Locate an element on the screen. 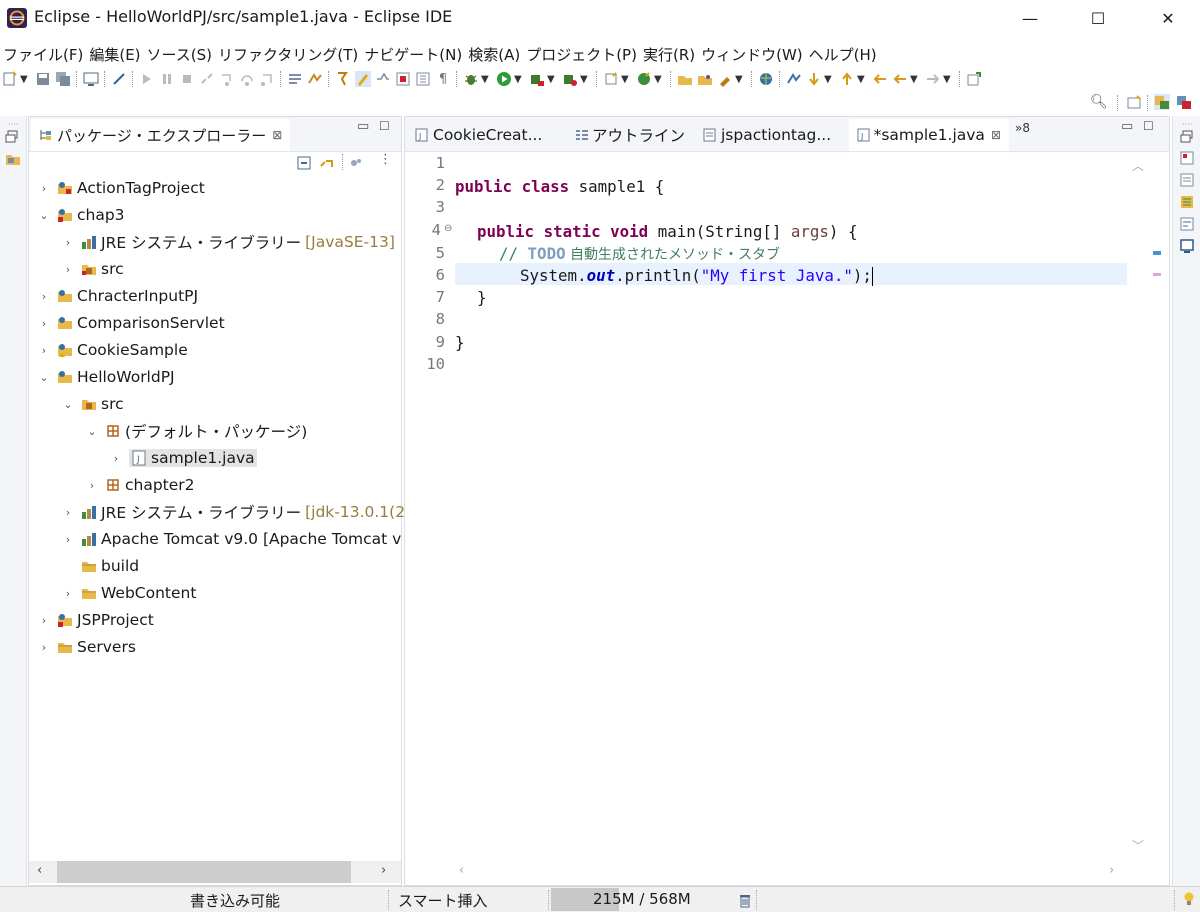 The height and width of the screenshot is (912, 1200). java-perspective-icon is located at coordinates (1184, 102).